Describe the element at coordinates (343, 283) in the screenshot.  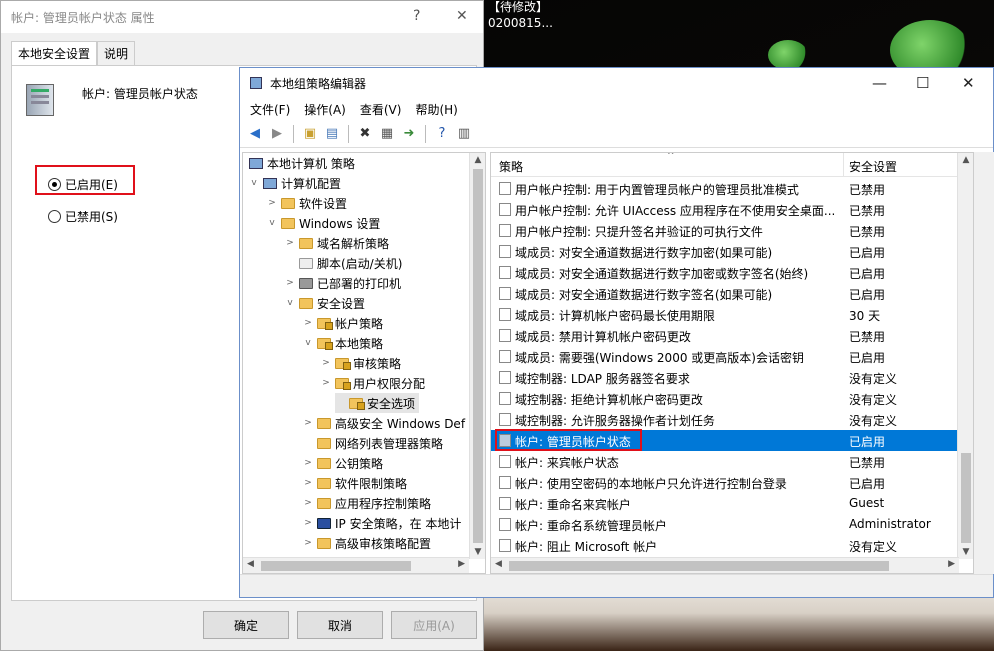
I see `tree-node: > 已部署的打印机` at that location.